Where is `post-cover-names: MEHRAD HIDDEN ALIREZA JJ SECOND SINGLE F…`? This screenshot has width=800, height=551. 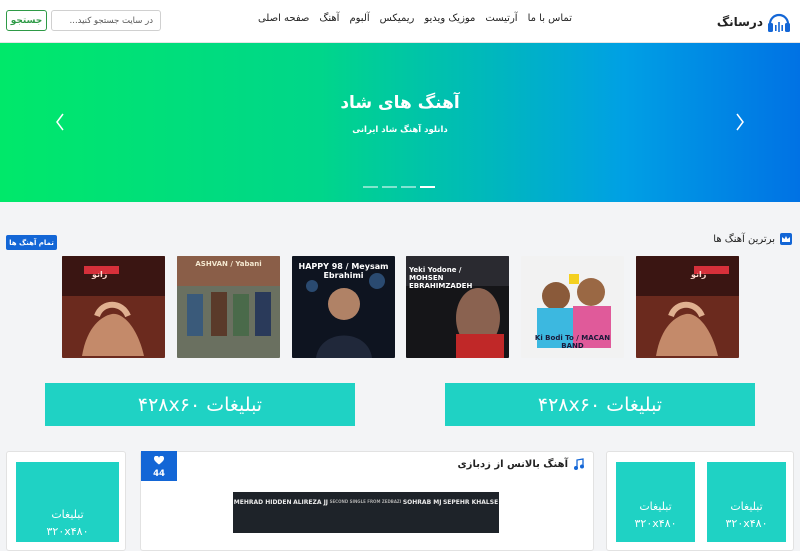 post-cover-names: MEHRAD HIDDEN ALIREZA JJ SECOND SINGLE F… is located at coordinates (366, 502).